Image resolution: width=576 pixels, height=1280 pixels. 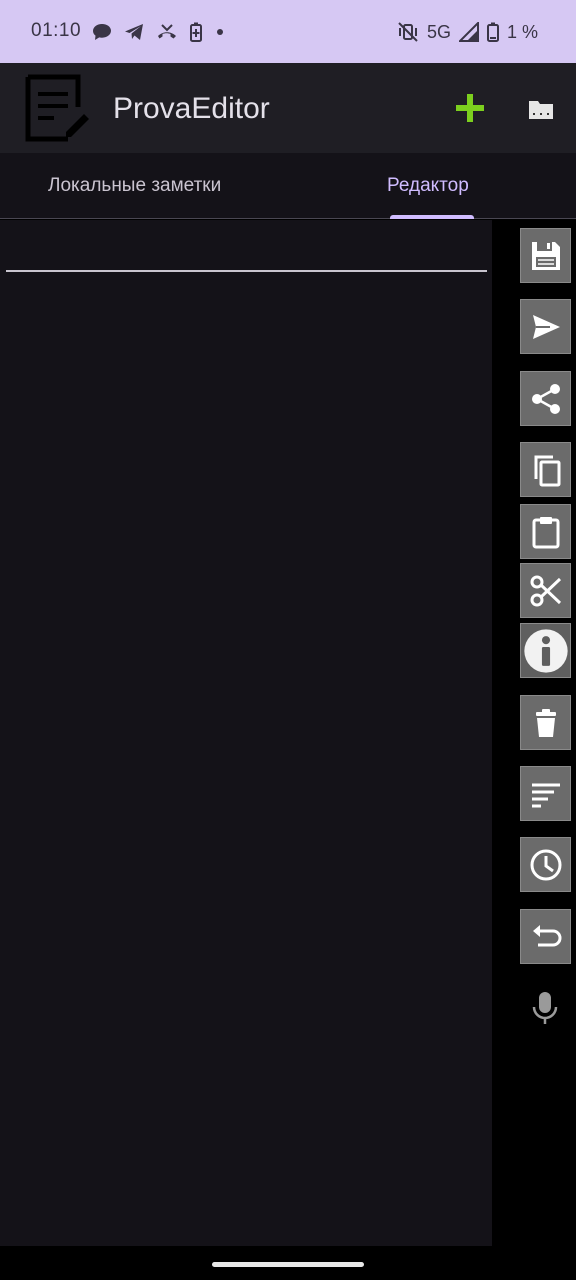 I want to click on microphone-icon, so click(x=545, y=1008).